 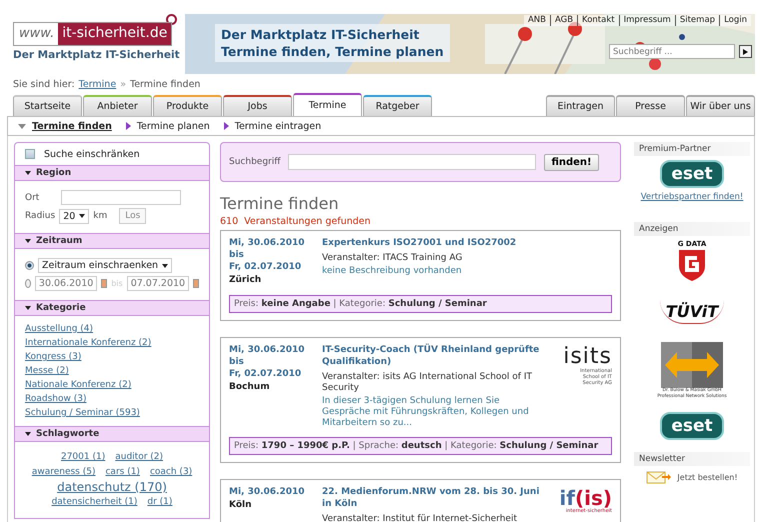 I want to click on date-field: 30.06.2010, so click(x=66, y=283).